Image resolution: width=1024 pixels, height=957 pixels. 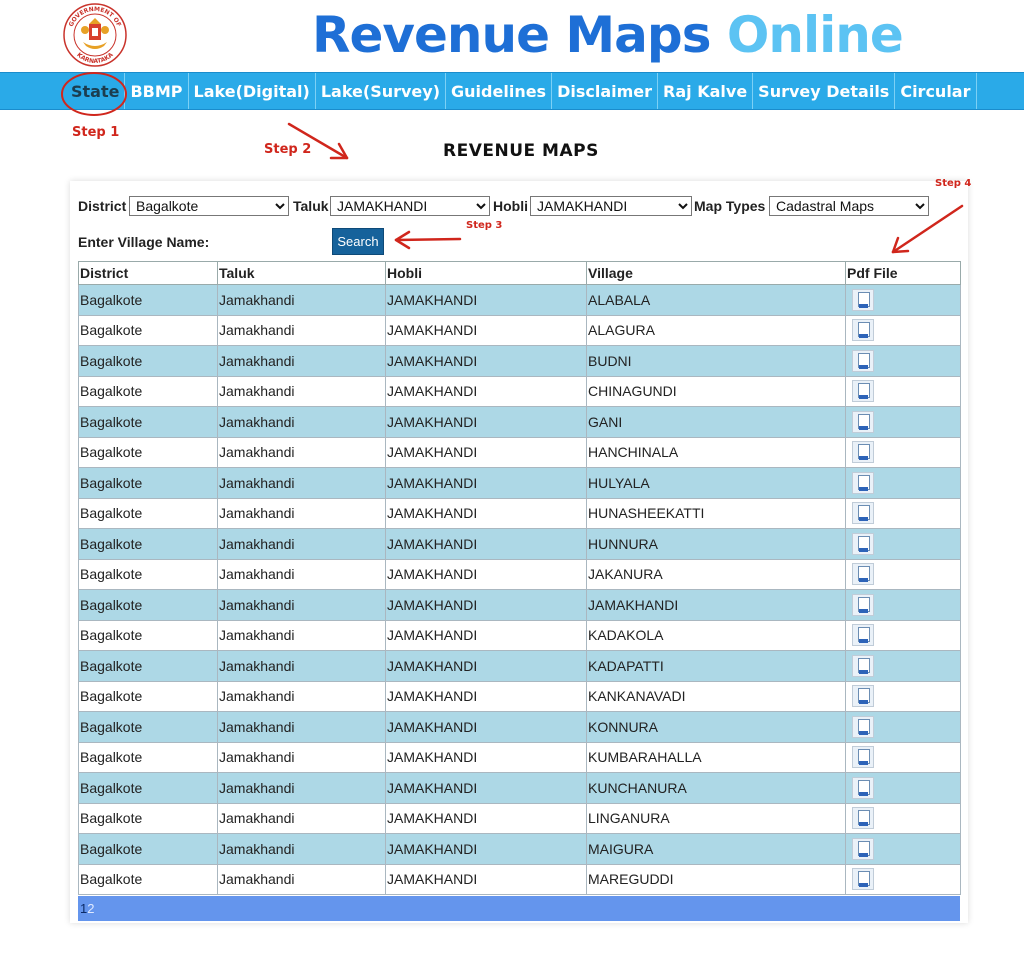 What do you see at coordinates (157, 91) in the screenshot?
I see `nav-item-bbmp: BBMP` at bounding box center [157, 91].